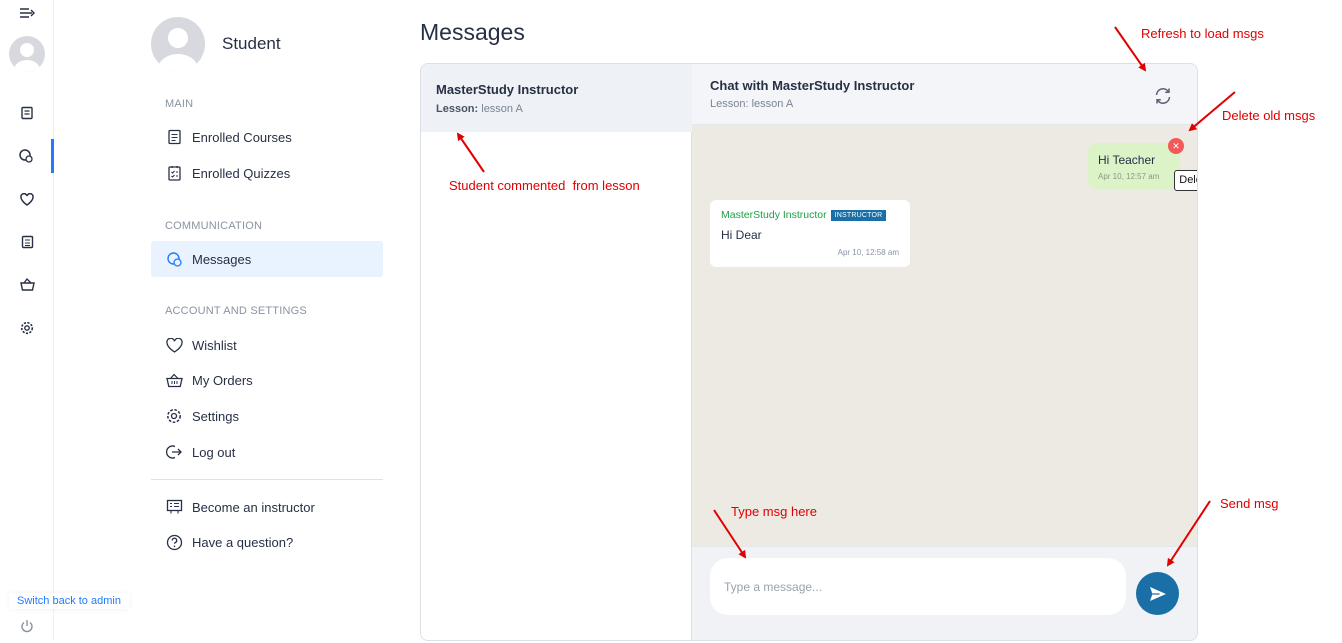 This screenshot has height=643, width=1342. I want to click on sidebar-item-settings: Settings, so click(267, 416).